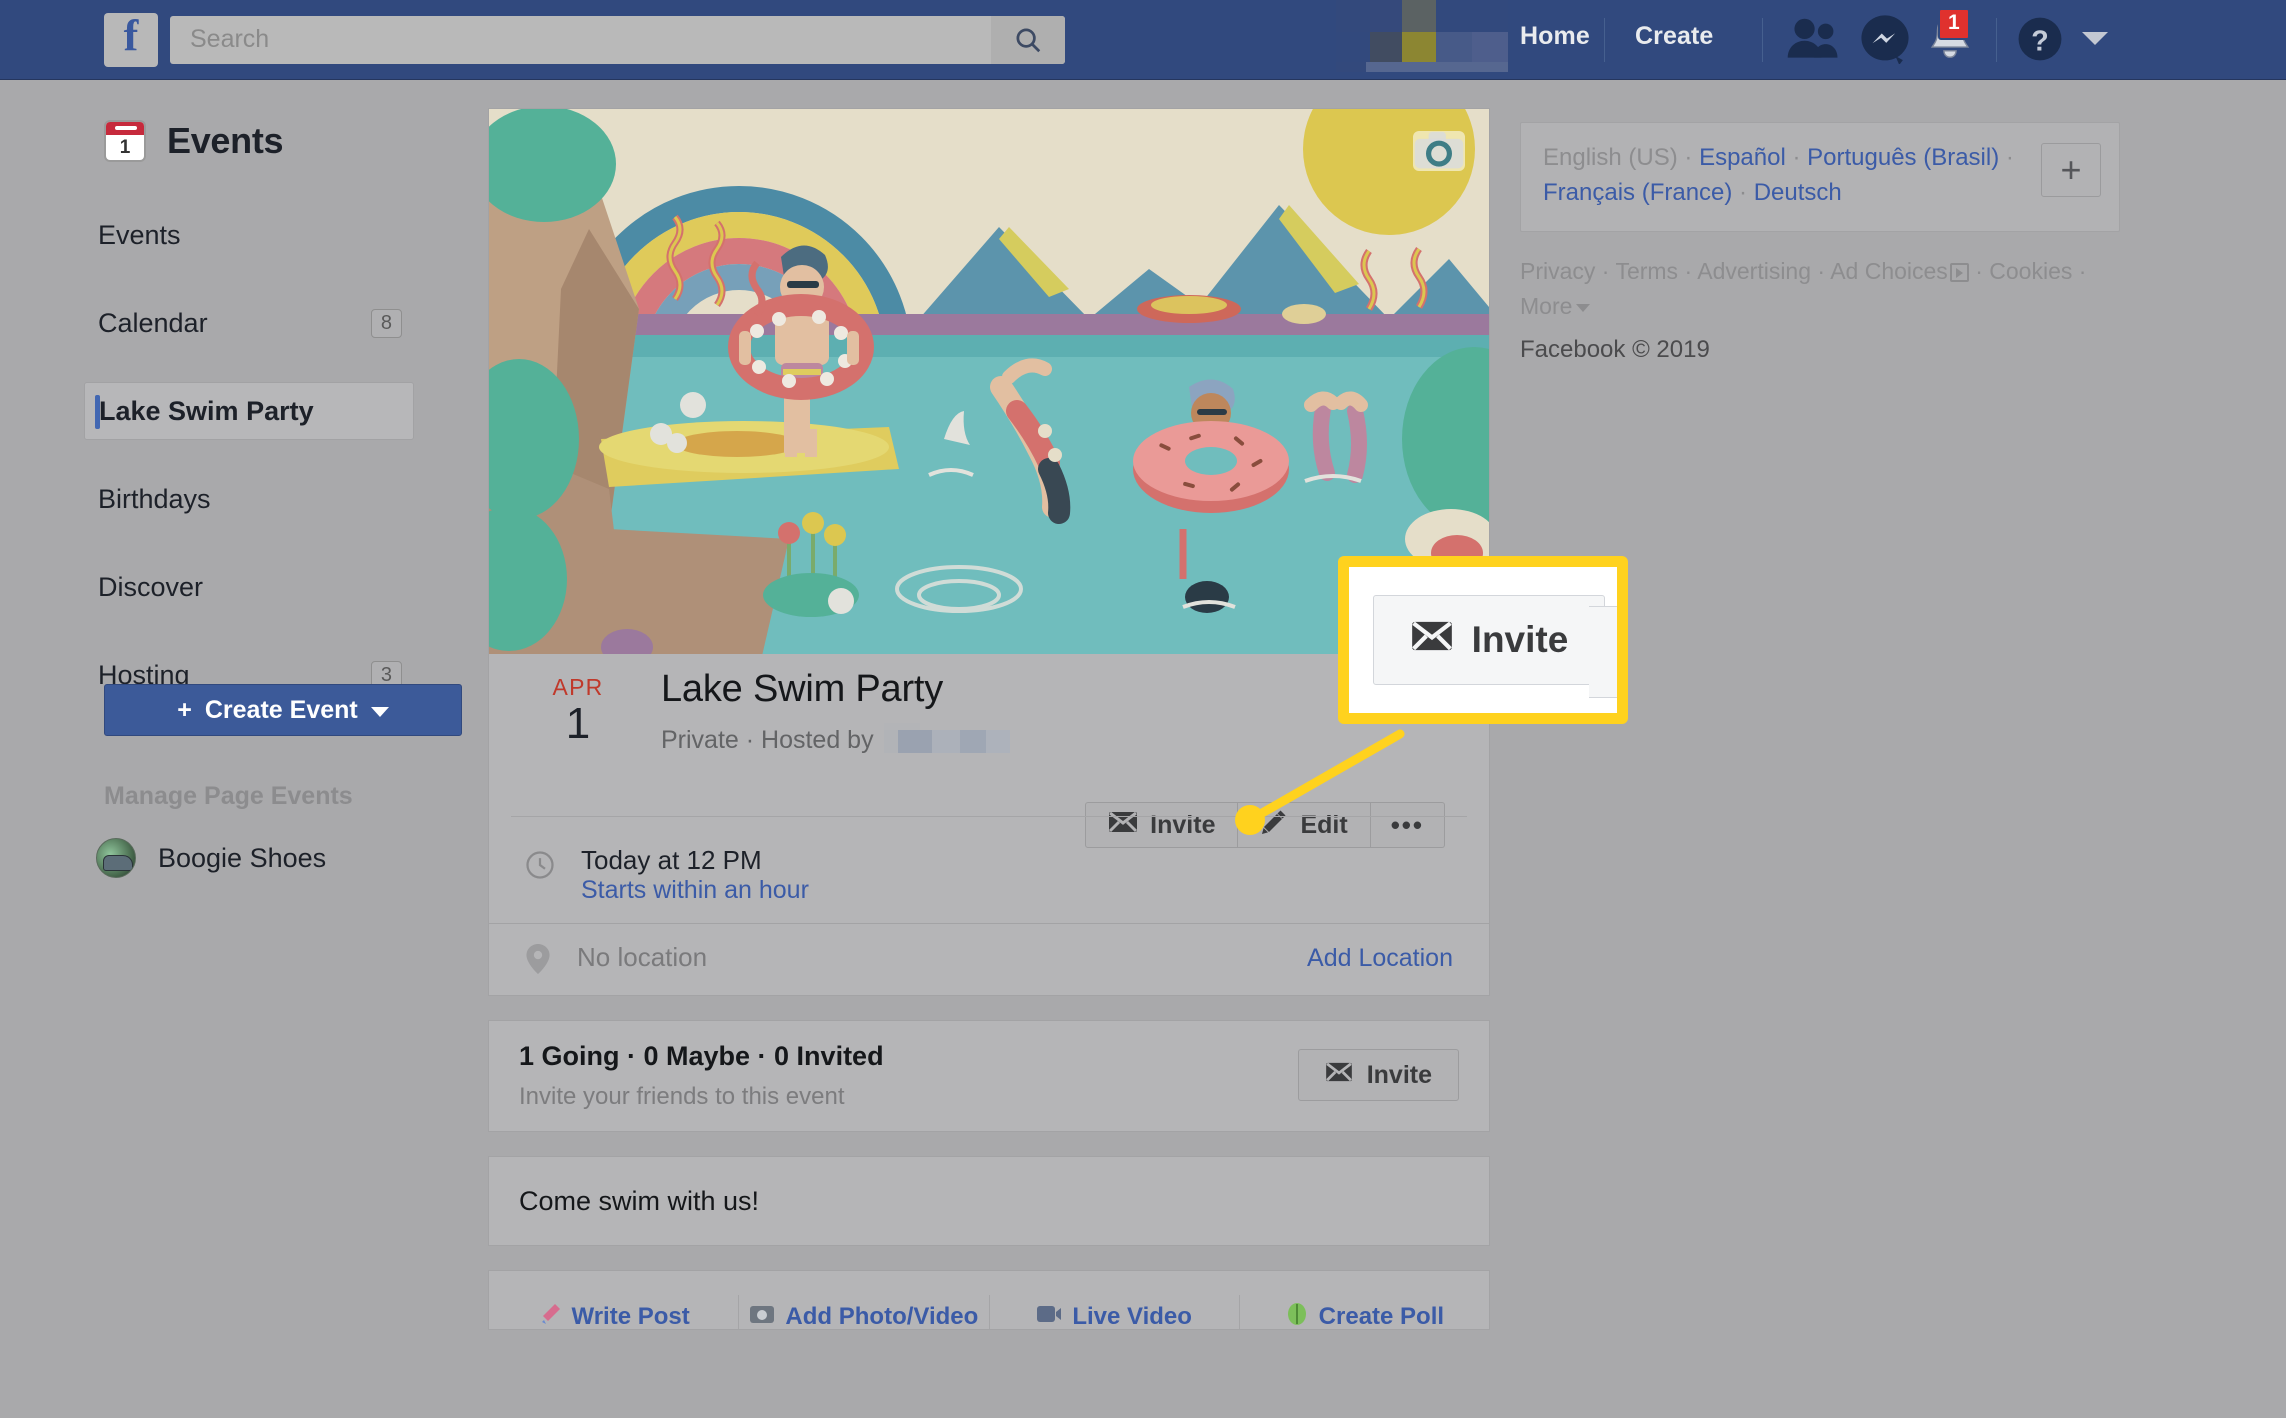  Describe the element at coordinates (211, 858) in the screenshot. I see `sidebar-page-boogie-shoes: Boogie Shoes` at that location.